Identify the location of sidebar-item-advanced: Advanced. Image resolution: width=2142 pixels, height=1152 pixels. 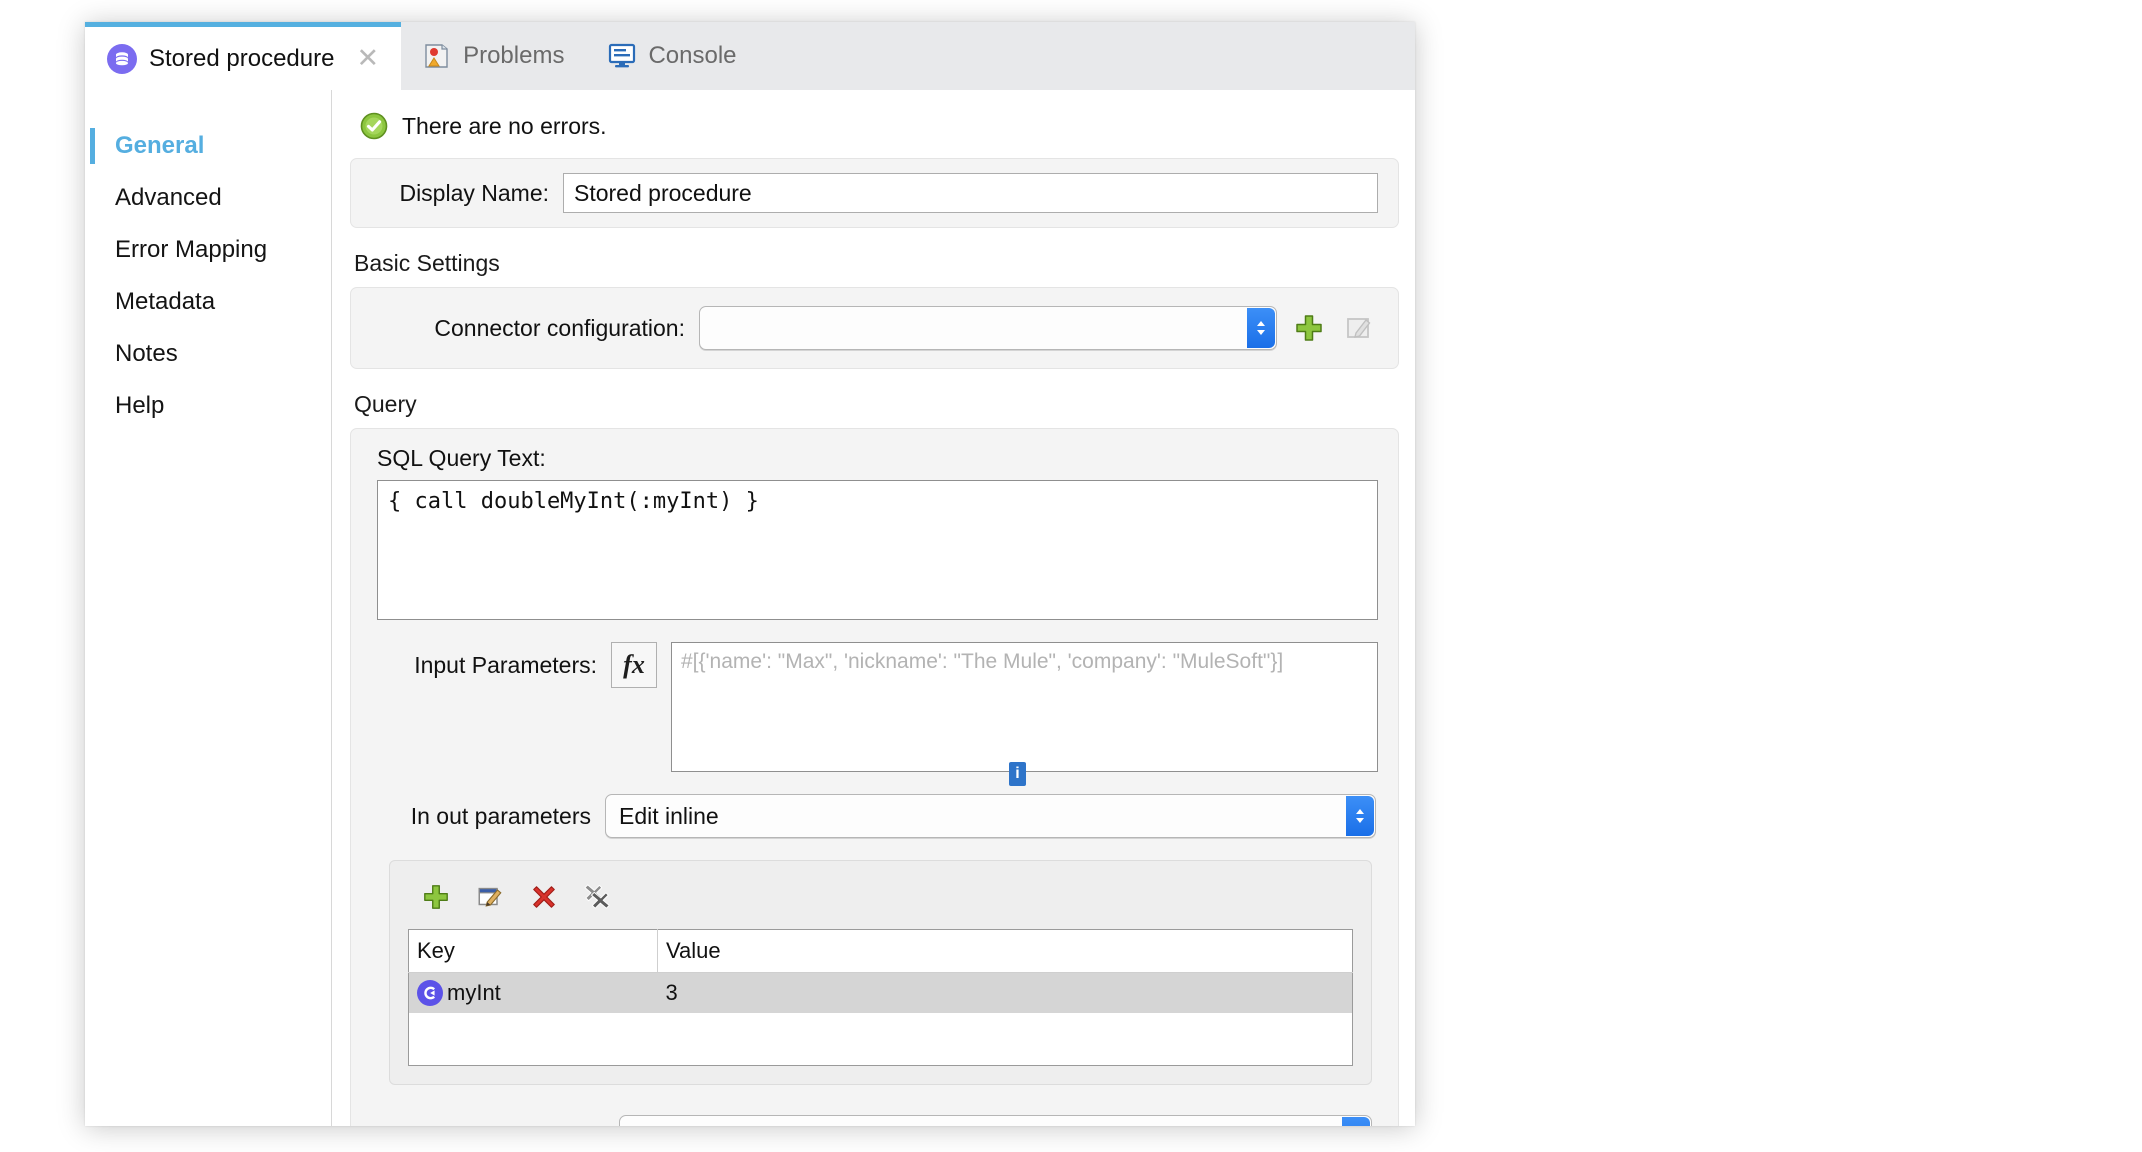
(208, 198).